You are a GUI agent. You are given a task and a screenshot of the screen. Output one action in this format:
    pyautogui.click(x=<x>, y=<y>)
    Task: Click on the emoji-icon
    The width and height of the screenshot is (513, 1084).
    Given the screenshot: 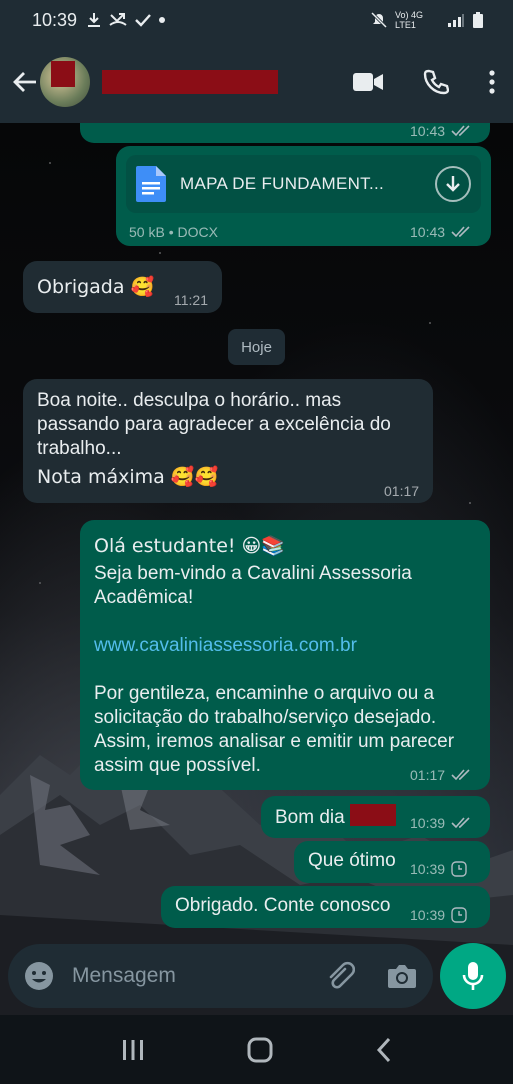 What is the action you would take?
    pyautogui.click(x=39, y=976)
    